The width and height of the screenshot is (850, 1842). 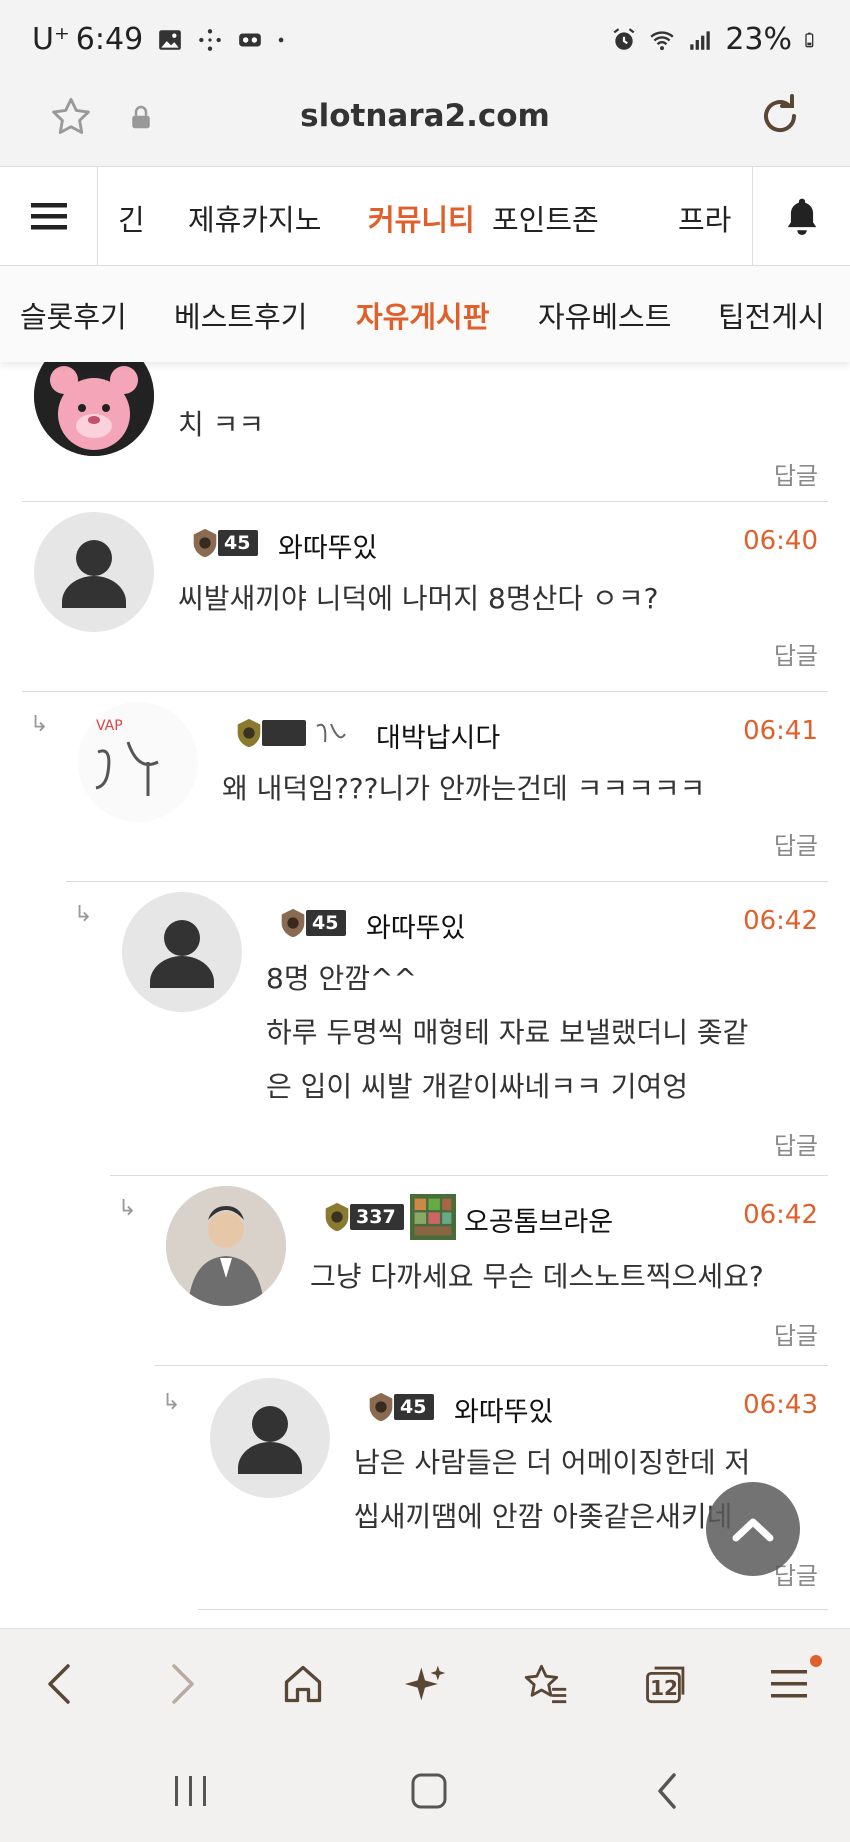 What do you see at coordinates (221, 424) in the screenshot?
I see `comment-text: 치 ㅋㅋ` at bounding box center [221, 424].